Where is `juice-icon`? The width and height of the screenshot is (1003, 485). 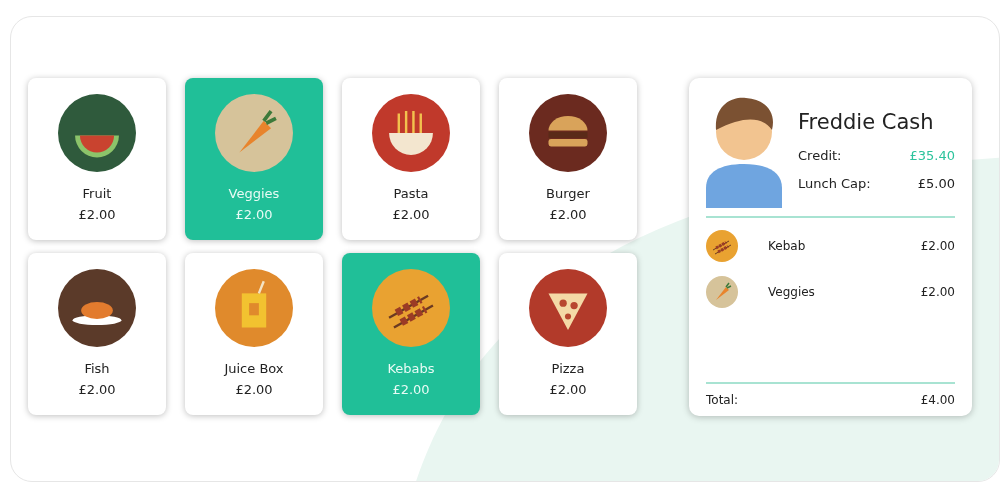
juice-icon is located at coordinates (254, 308).